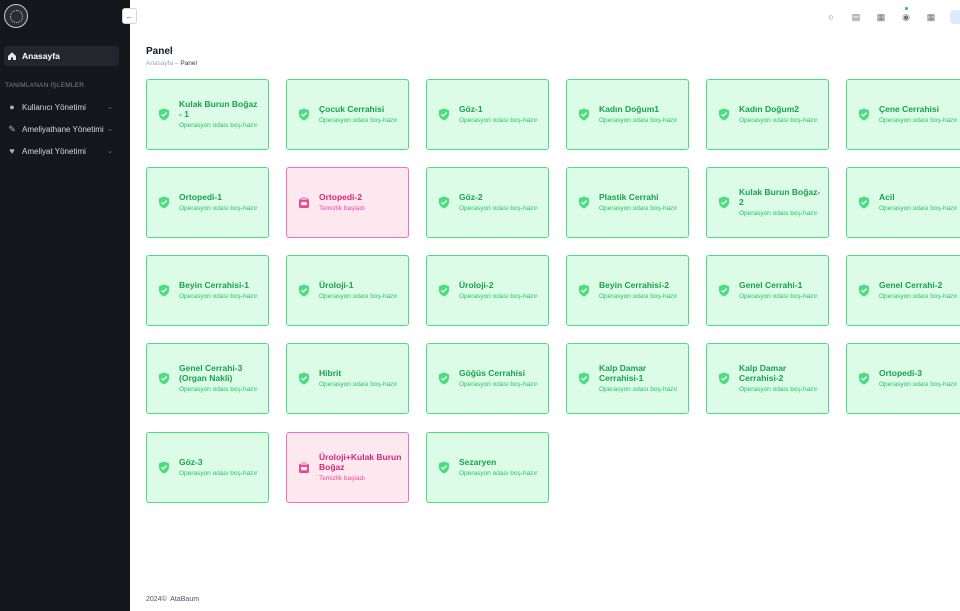 This screenshot has height=611, width=960. I want to click on room-card: Acil Operasyon odası boş-hazır, so click(903, 202).